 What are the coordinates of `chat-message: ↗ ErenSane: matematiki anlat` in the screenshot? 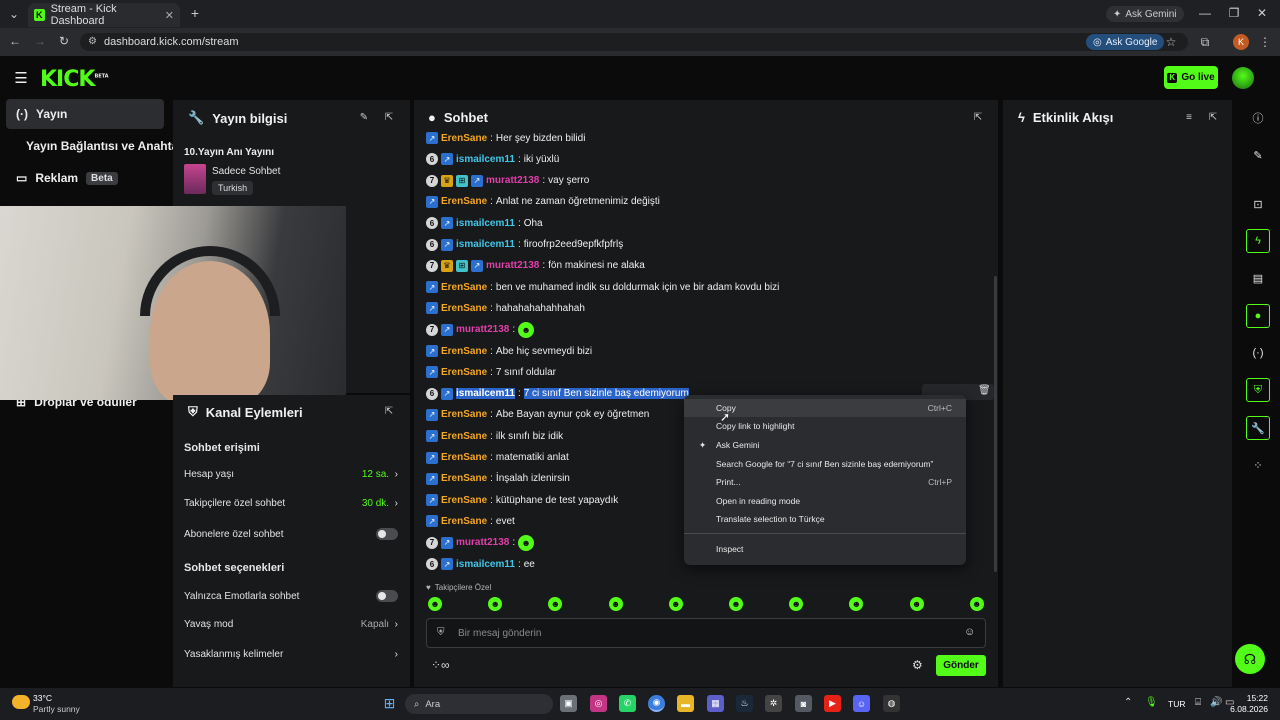 It's located at (497, 458).